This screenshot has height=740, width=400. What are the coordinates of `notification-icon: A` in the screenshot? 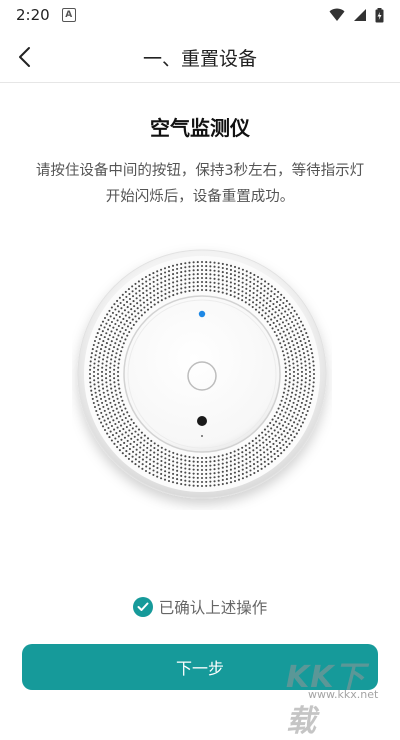 It's located at (68, 15).